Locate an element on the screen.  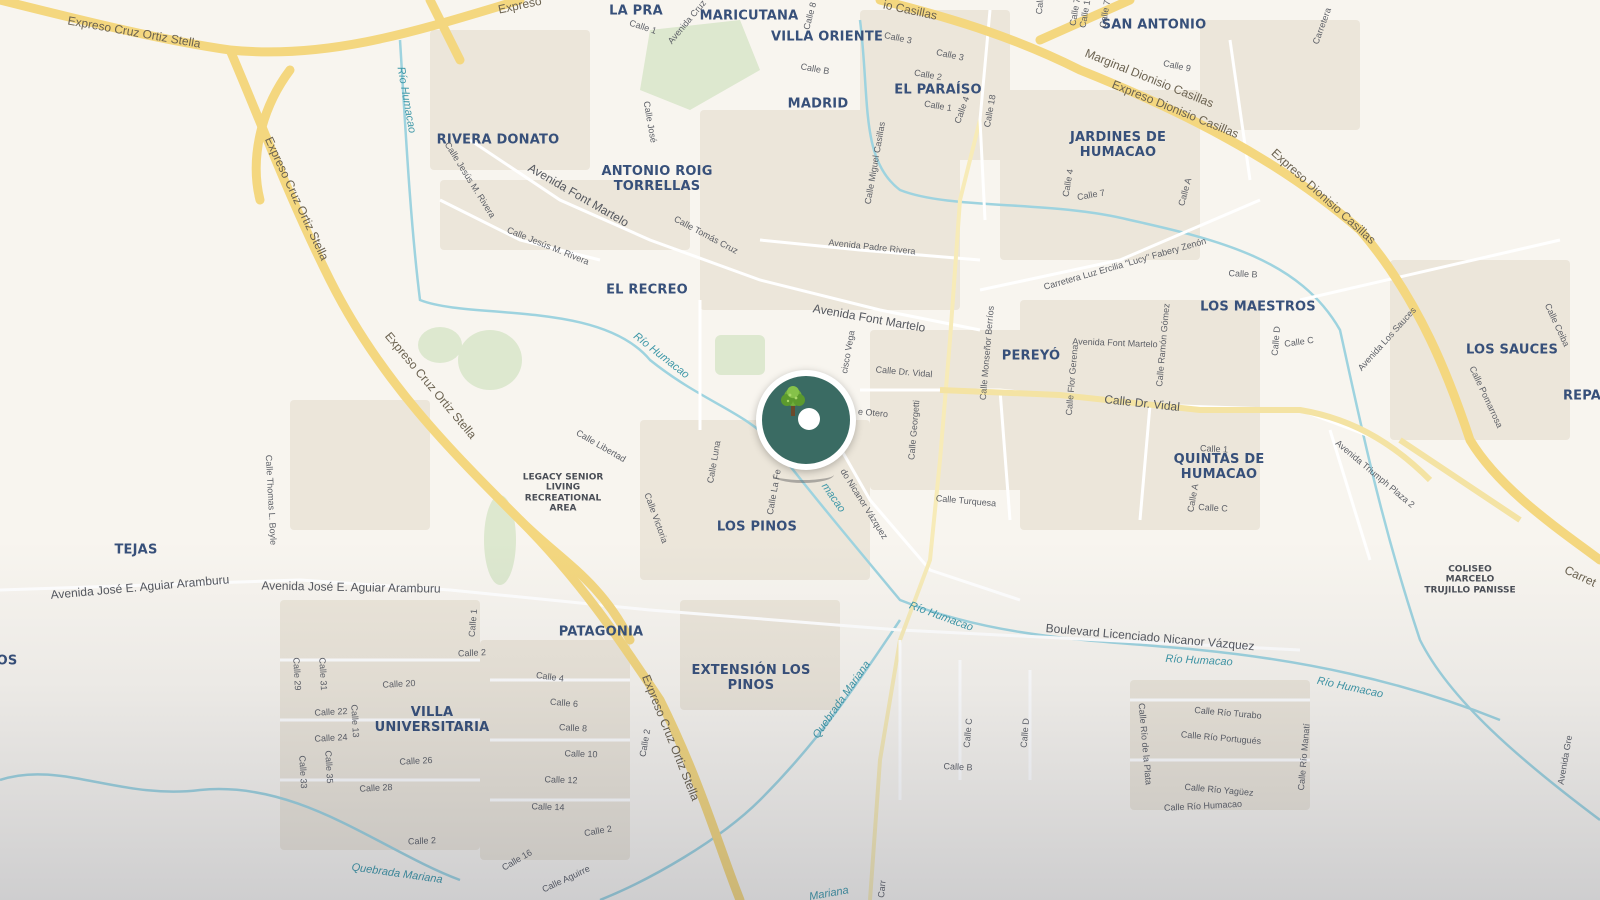
label-jardines-de-humacao: JARDINES DE HUMACAO is located at coordinates (1118, 145).